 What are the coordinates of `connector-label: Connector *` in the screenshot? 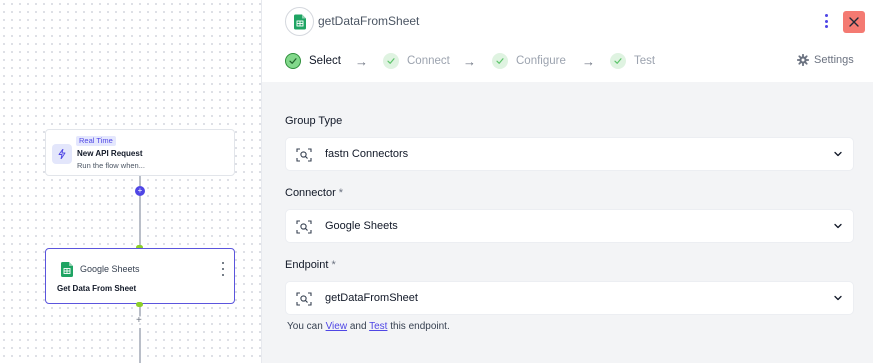 It's located at (314, 193).